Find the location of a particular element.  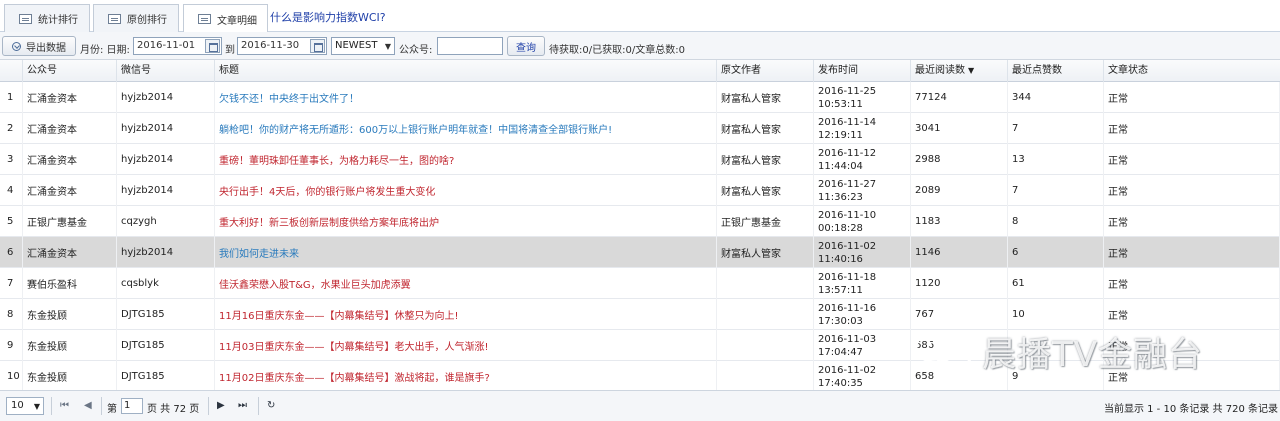

read-count-cell: 1183 is located at coordinates (959, 221).